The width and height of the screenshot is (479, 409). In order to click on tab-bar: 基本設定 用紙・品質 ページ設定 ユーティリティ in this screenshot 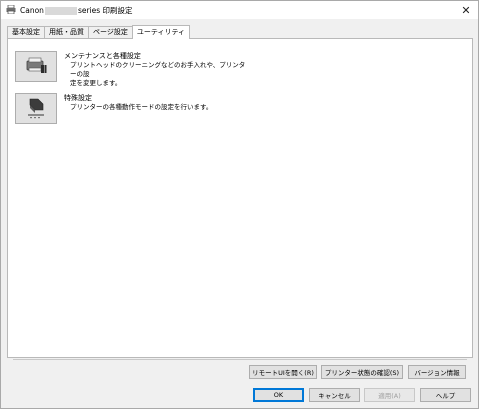, I will do `click(99, 32)`.